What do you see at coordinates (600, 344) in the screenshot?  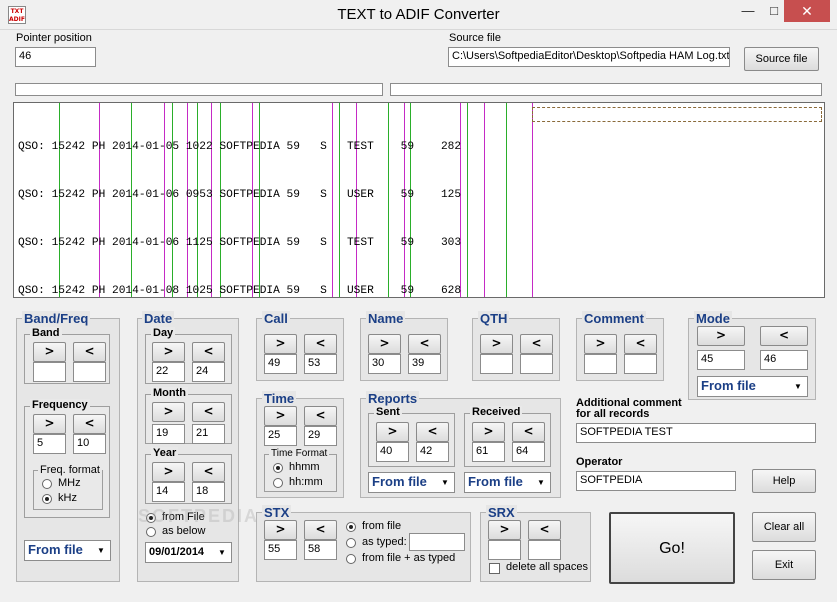 I see `comment-right-button: >` at bounding box center [600, 344].